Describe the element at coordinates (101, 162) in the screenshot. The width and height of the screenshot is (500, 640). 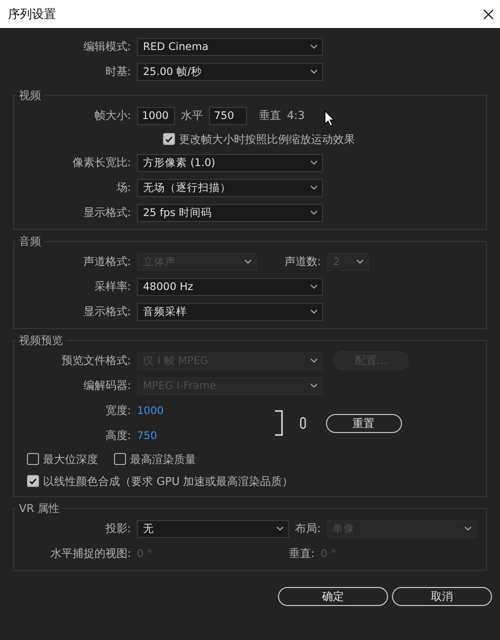
I see `field-label: 像素长宽比:` at that location.